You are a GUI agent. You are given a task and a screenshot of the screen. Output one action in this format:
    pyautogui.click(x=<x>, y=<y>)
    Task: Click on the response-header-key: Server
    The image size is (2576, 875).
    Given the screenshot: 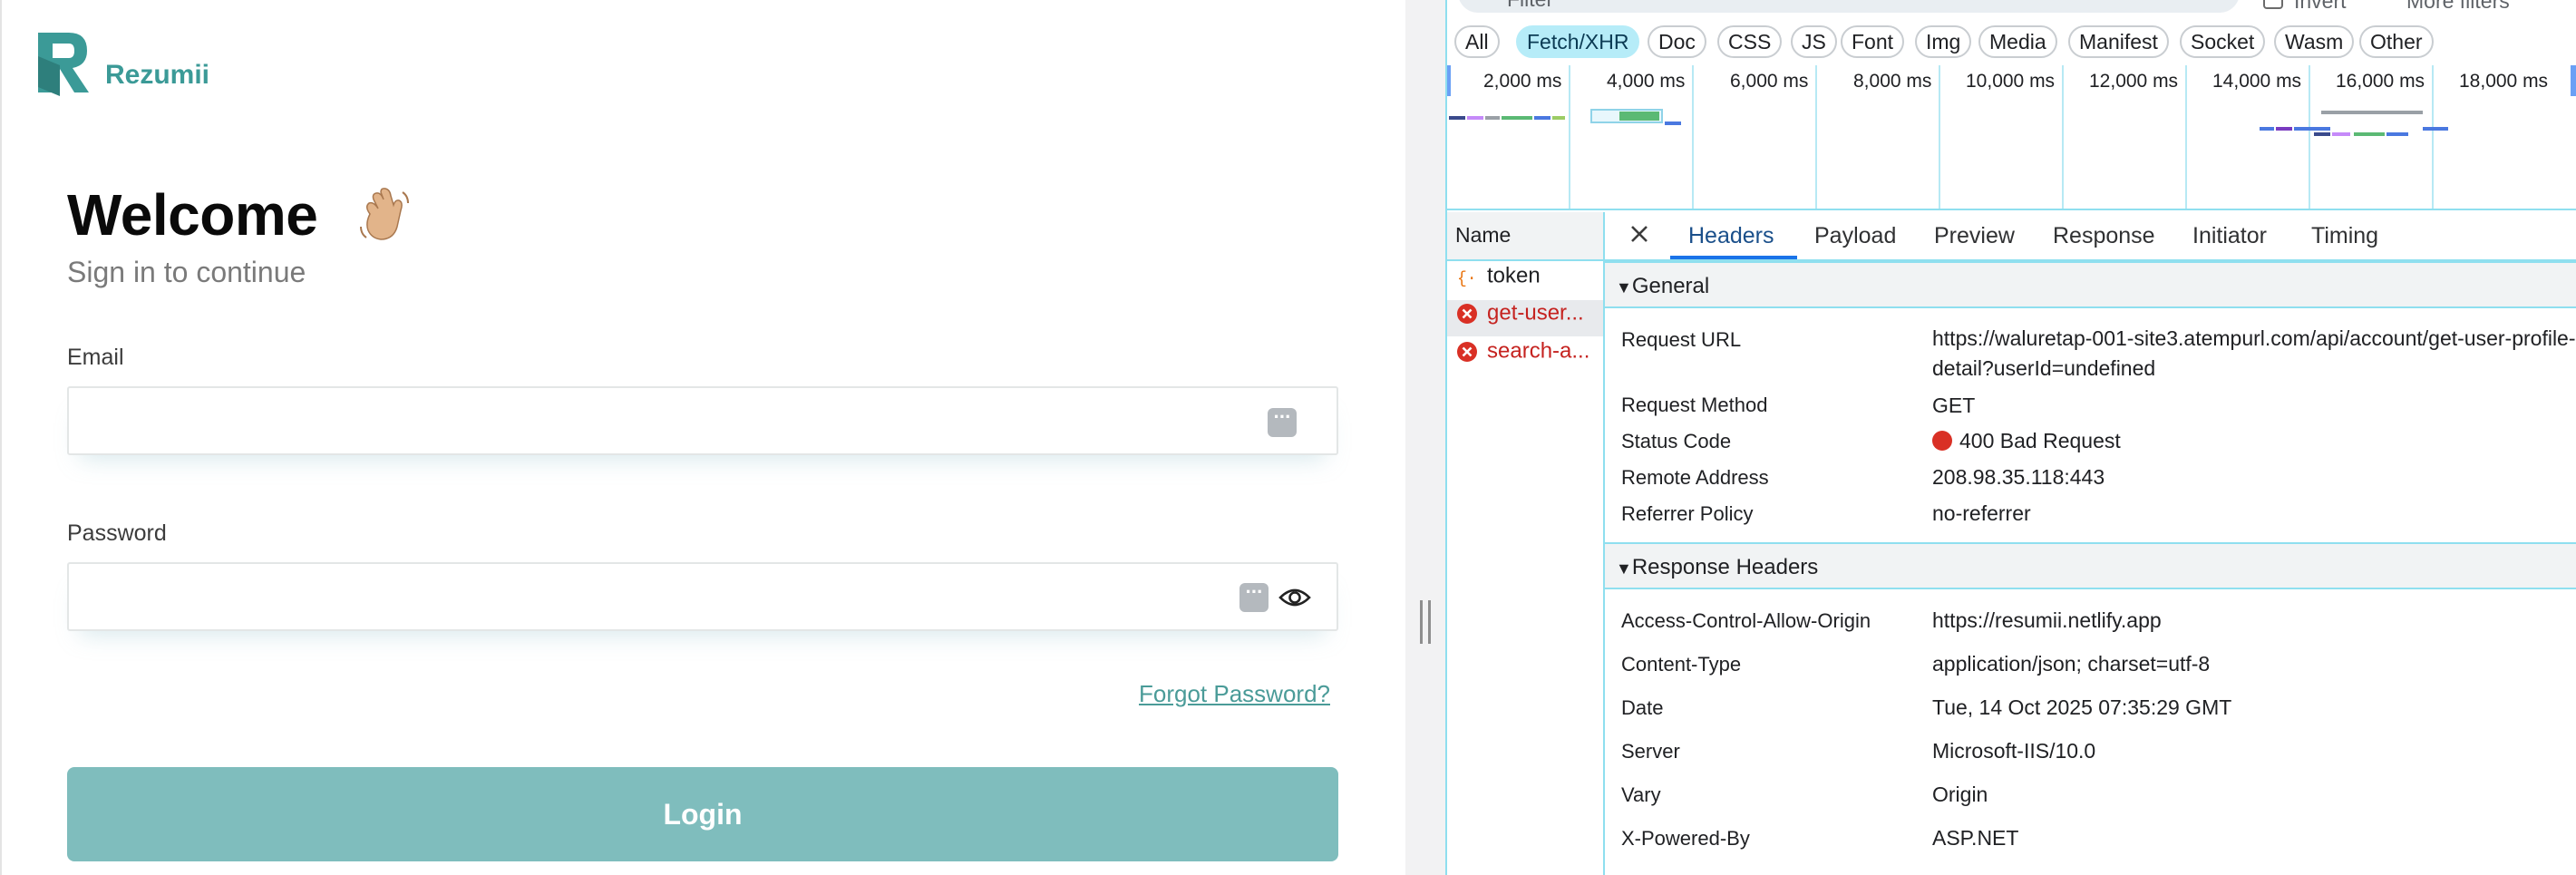 What is the action you would take?
    pyautogui.click(x=1650, y=751)
    